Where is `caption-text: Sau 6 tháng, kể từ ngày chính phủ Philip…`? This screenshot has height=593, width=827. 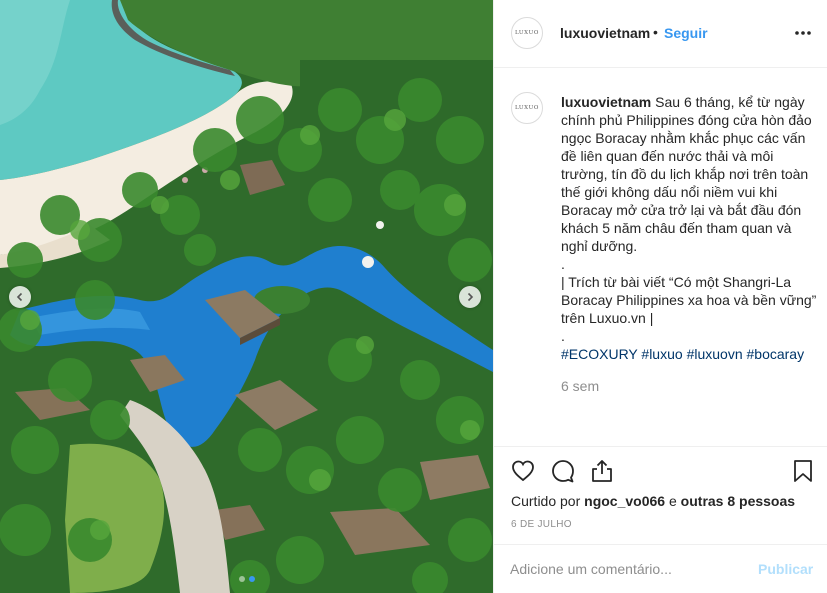 caption-text: Sau 6 tháng, kể từ ngày chính phủ Philip… is located at coordinates (686, 174).